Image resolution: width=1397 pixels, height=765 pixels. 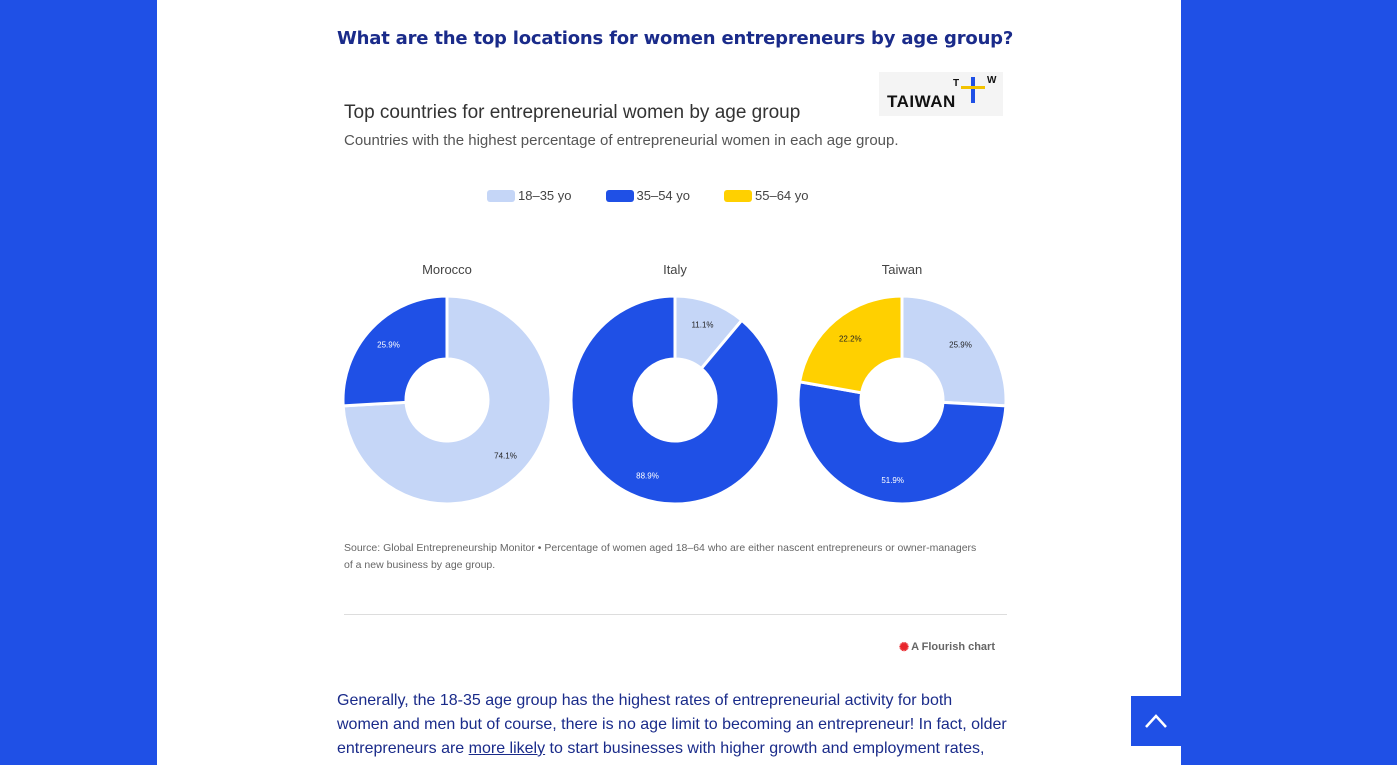 What do you see at coordinates (675, 614) in the screenshot?
I see `divider` at bounding box center [675, 614].